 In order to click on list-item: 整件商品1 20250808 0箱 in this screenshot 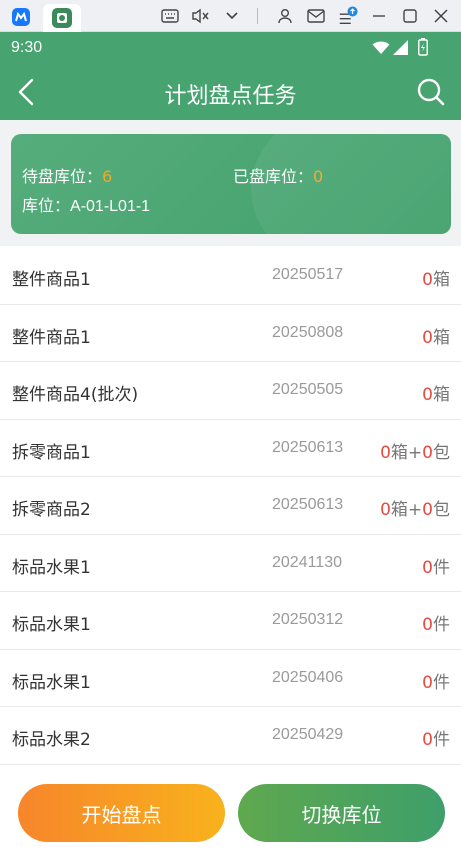, I will do `click(230, 333)`.